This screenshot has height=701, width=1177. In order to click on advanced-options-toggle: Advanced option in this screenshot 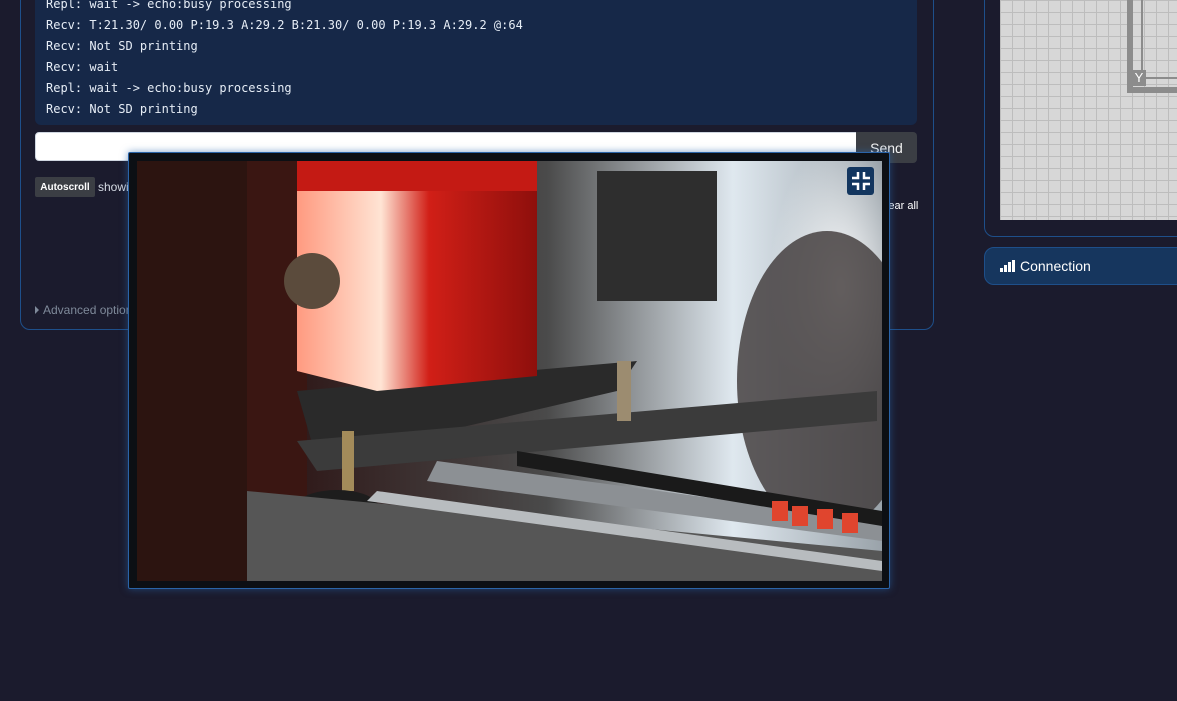, I will do `click(83, 310)`.